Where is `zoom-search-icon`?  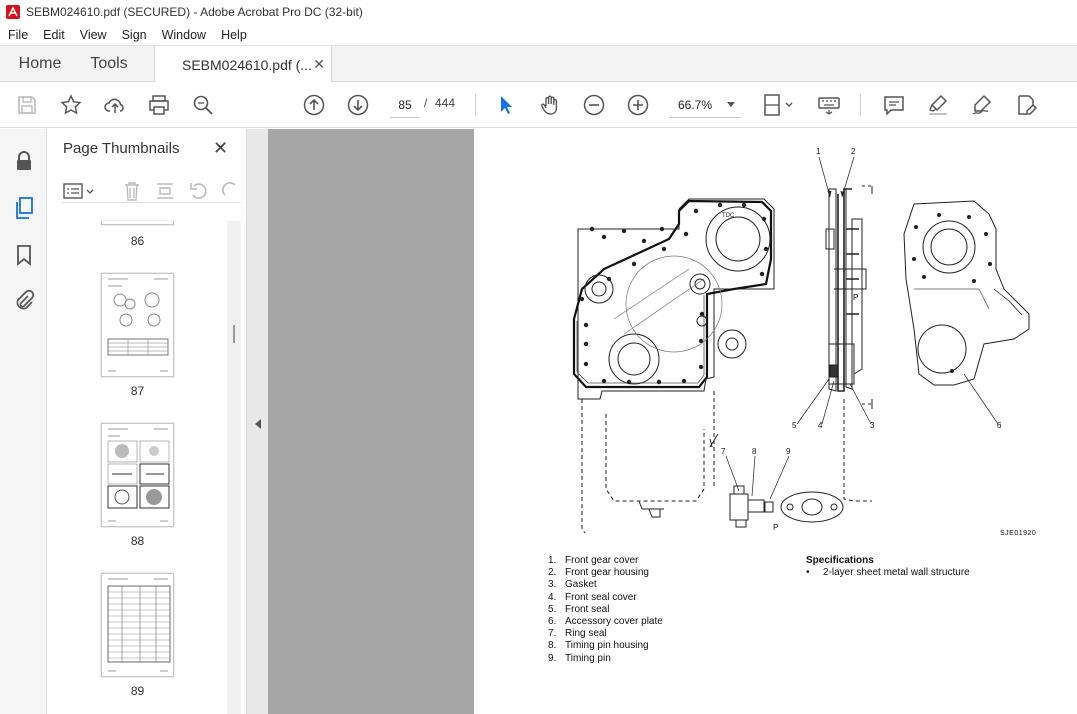
zoom-search-icon is located at coordinates (203, 105).